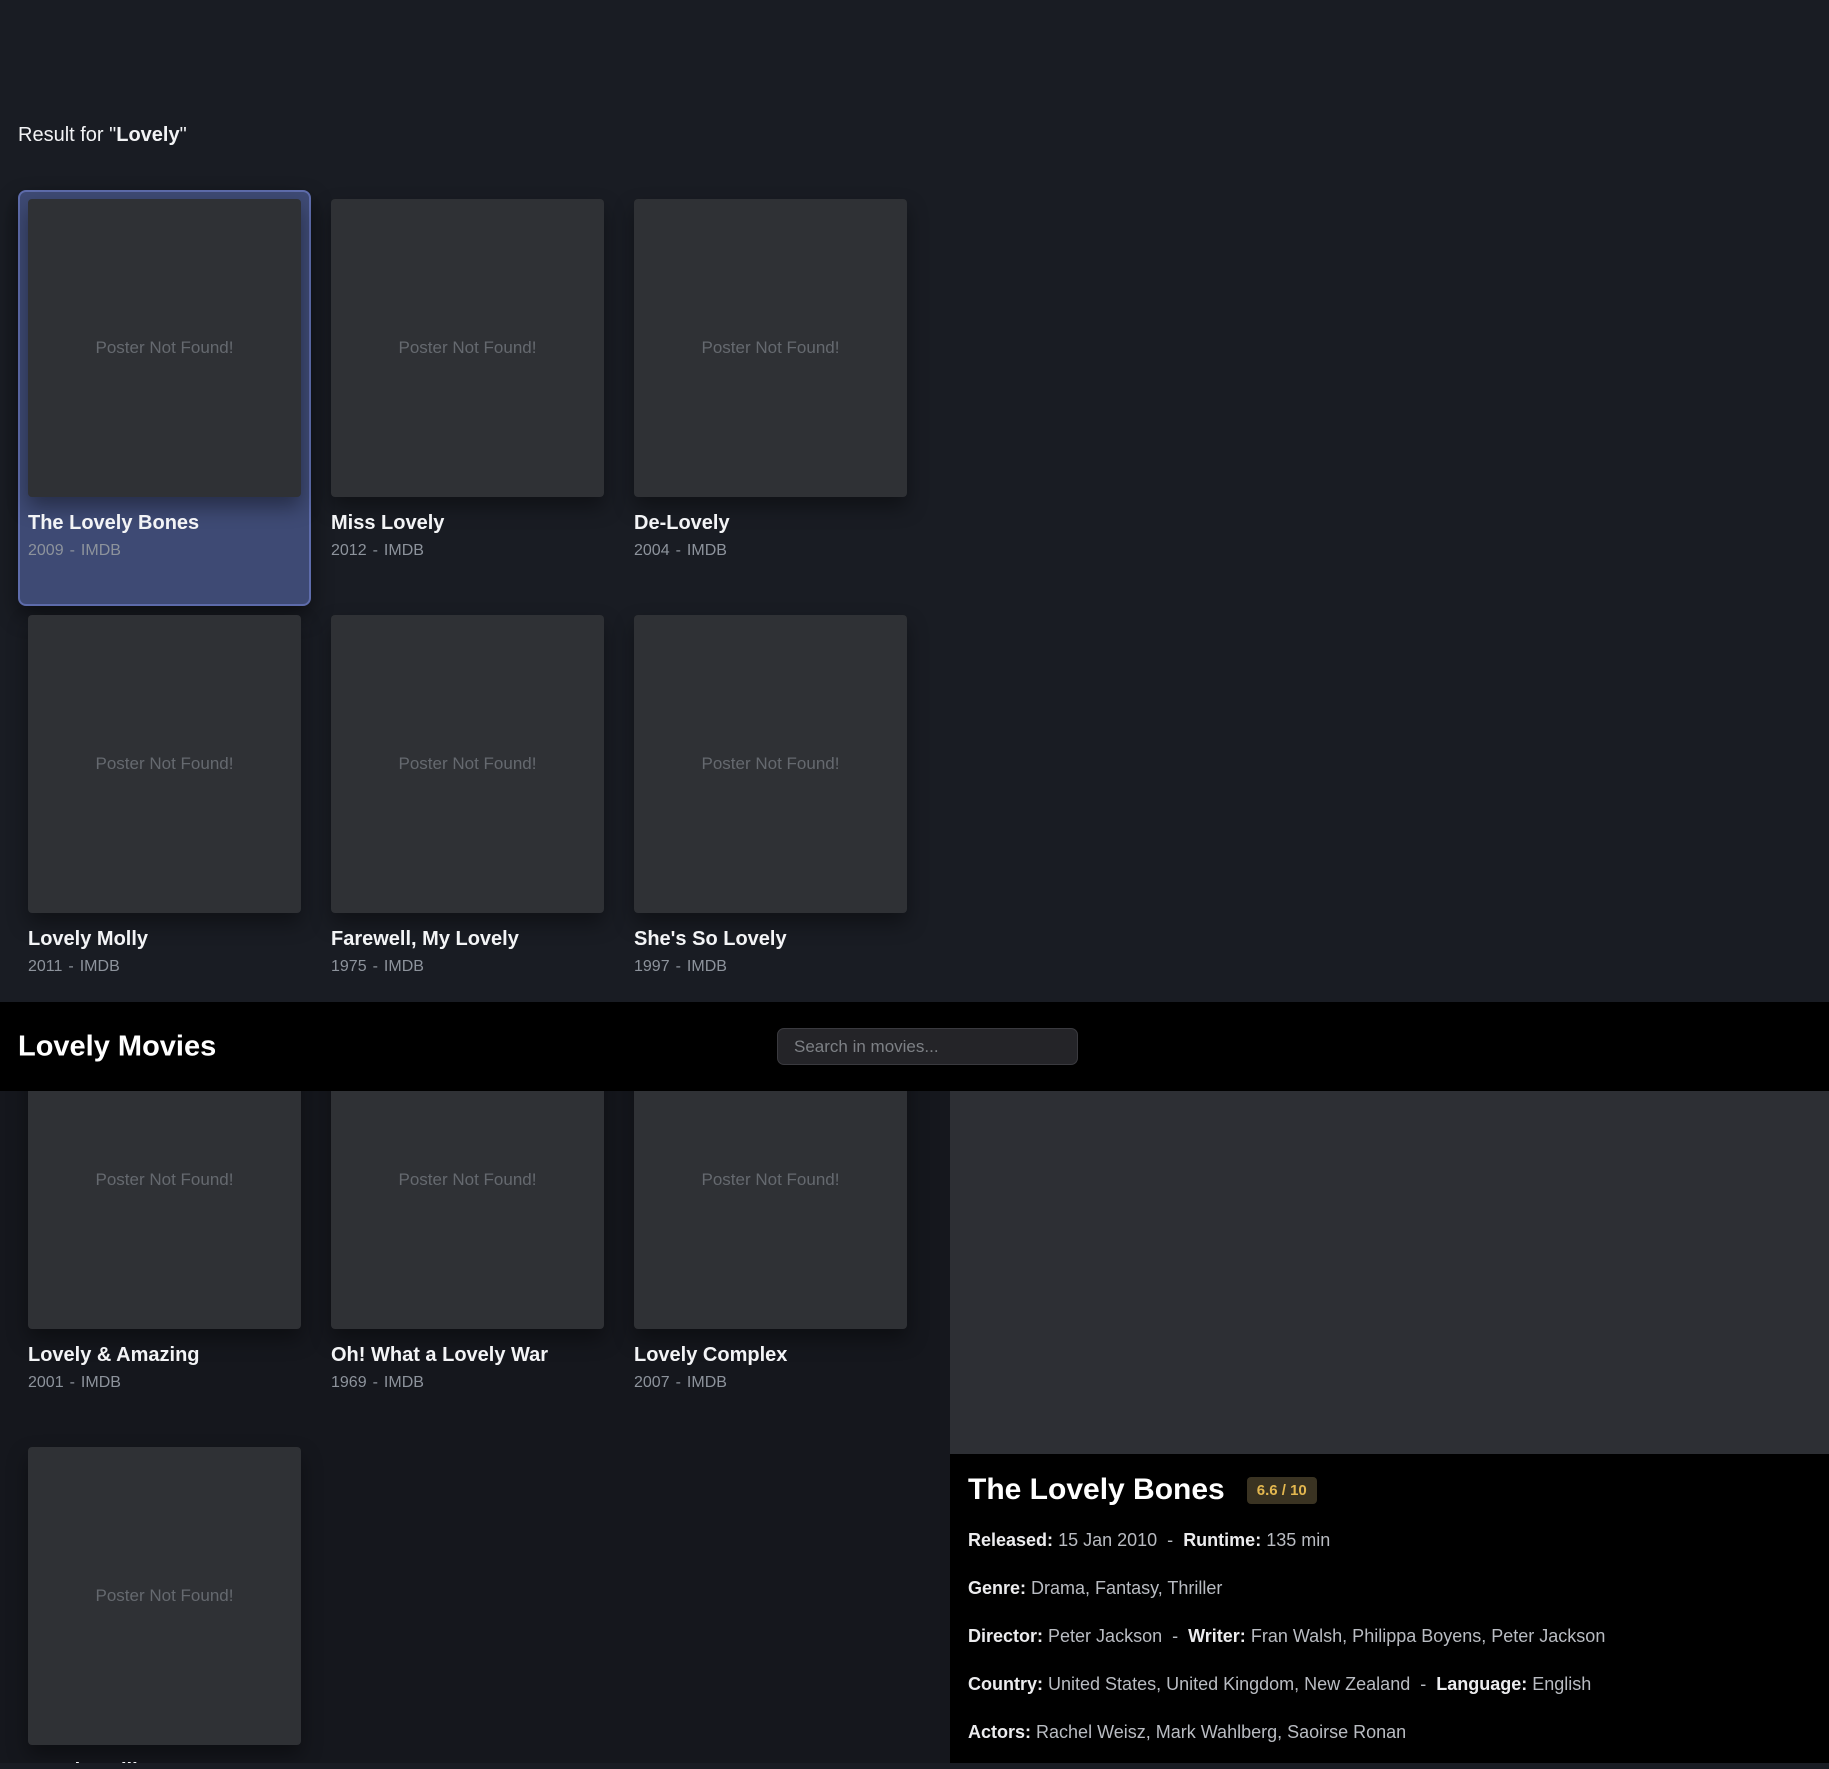  I want to click on detail-value: Drama, Fantasy, Thriller, so click(1127, 1588).